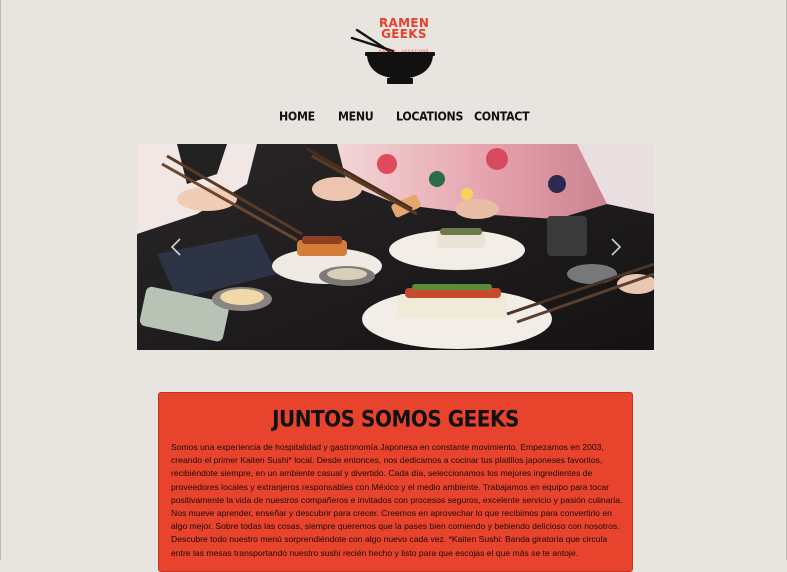 Image resolution: width=787 pixels, height=572 pixels. I want to click on main-nav: HOME MENU LOCATIONS CONTACT, so click(394, 117).